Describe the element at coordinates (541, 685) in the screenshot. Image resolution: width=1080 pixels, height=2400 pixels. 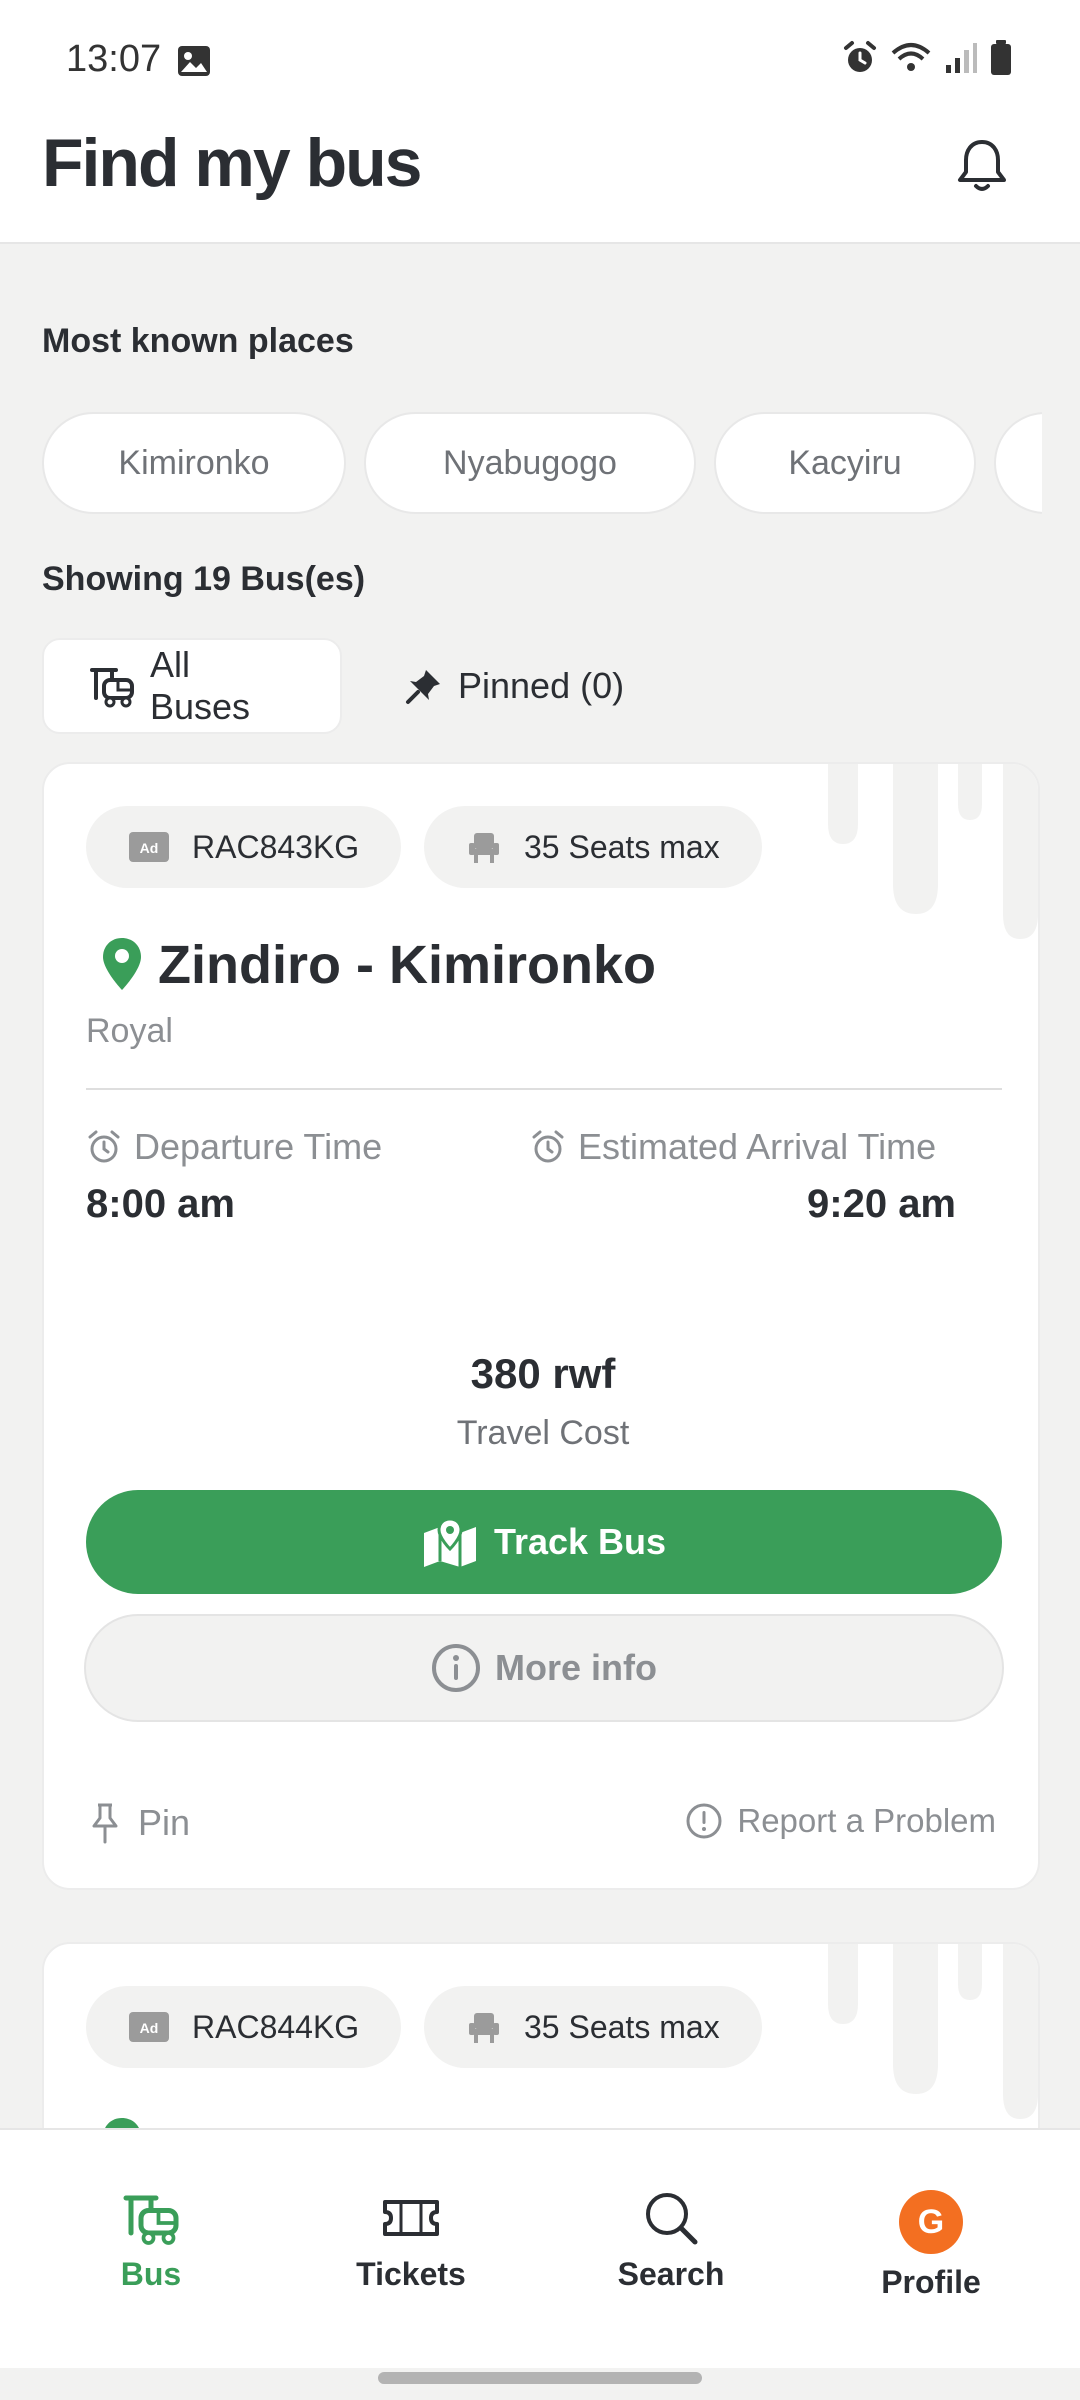
I see `tab-pinned-label: Pinned (0)` at that location.